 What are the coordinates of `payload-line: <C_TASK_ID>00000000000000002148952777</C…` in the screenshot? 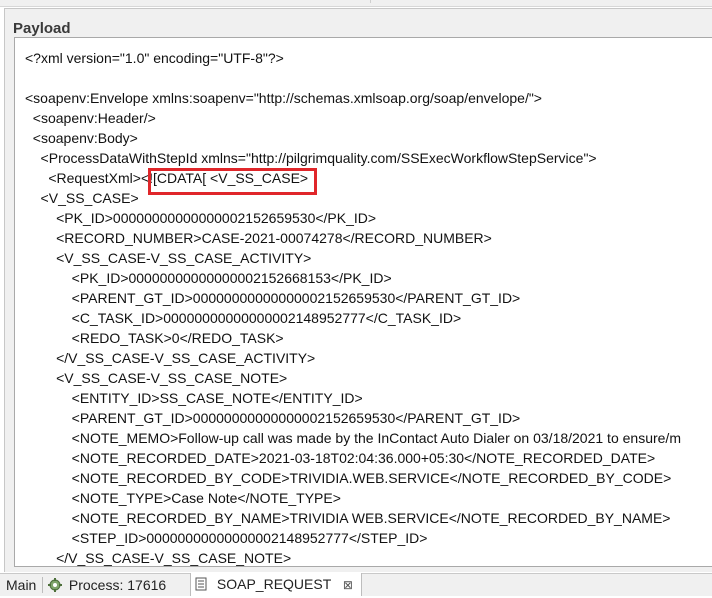 It's located at (243, 318).